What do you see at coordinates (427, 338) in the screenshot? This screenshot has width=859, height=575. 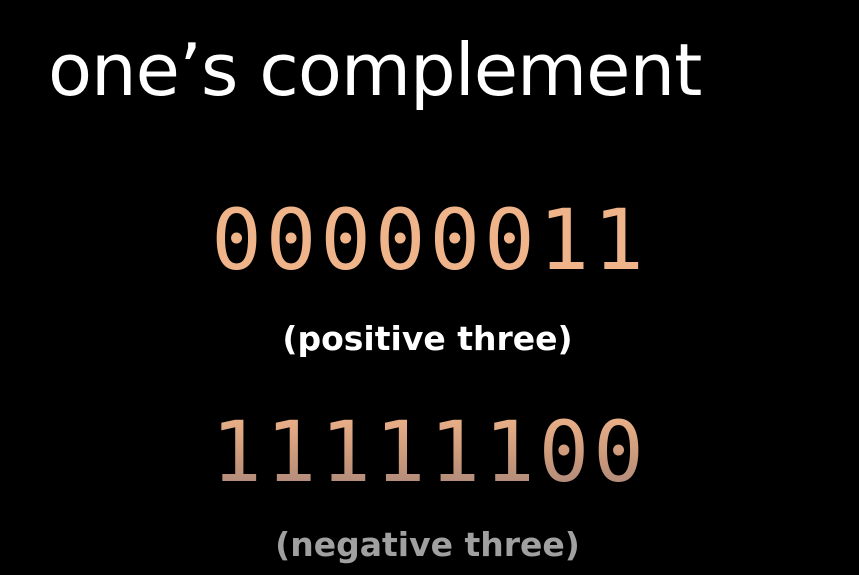 I see `positive-caption: (positive three)` at bounding box center [427, 338].